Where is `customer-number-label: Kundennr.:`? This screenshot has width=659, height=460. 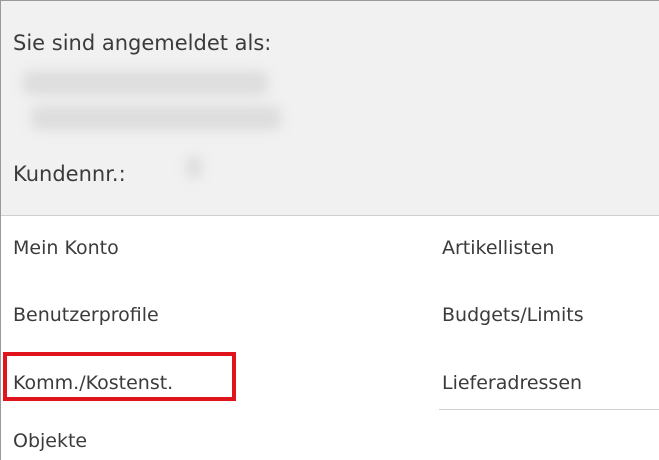
customer-number-label: Kundennr.: is located at coordinates (69, 174).